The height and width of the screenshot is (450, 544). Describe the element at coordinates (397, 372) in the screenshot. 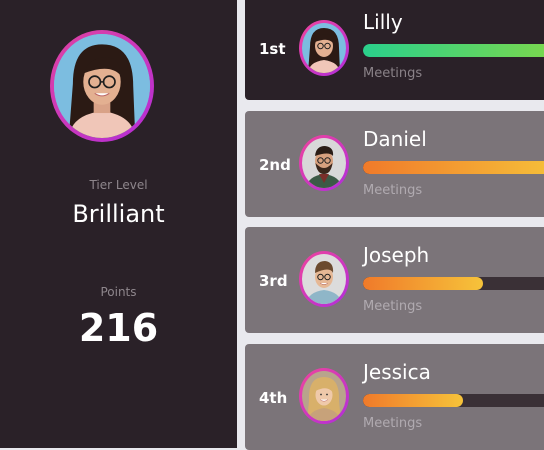

I see `rank-name: Jessica` at that location.